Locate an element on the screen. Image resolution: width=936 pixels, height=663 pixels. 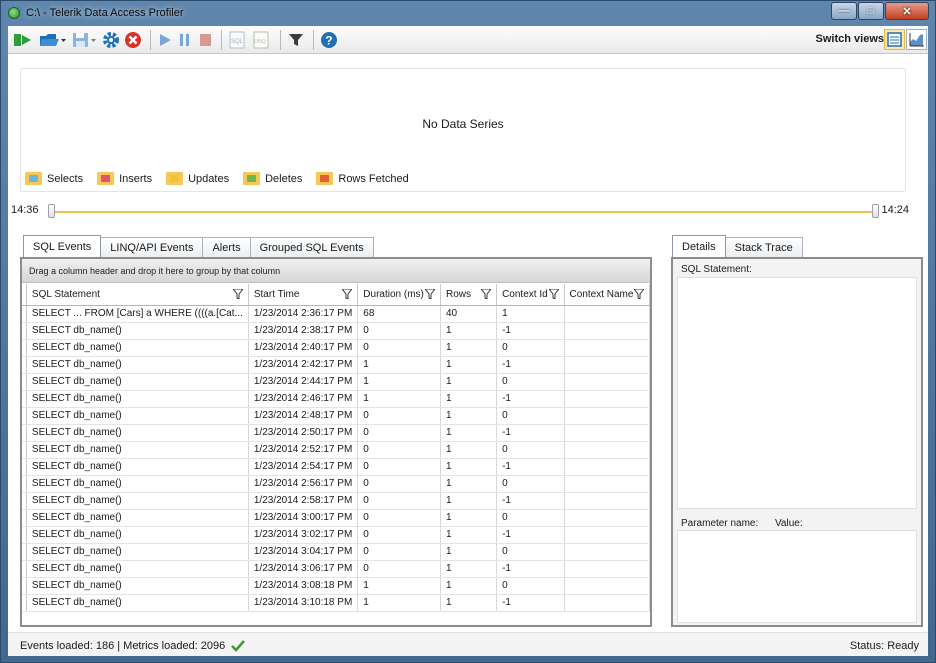
legend-item-selects: Selects is located at coordinates (54, 178).